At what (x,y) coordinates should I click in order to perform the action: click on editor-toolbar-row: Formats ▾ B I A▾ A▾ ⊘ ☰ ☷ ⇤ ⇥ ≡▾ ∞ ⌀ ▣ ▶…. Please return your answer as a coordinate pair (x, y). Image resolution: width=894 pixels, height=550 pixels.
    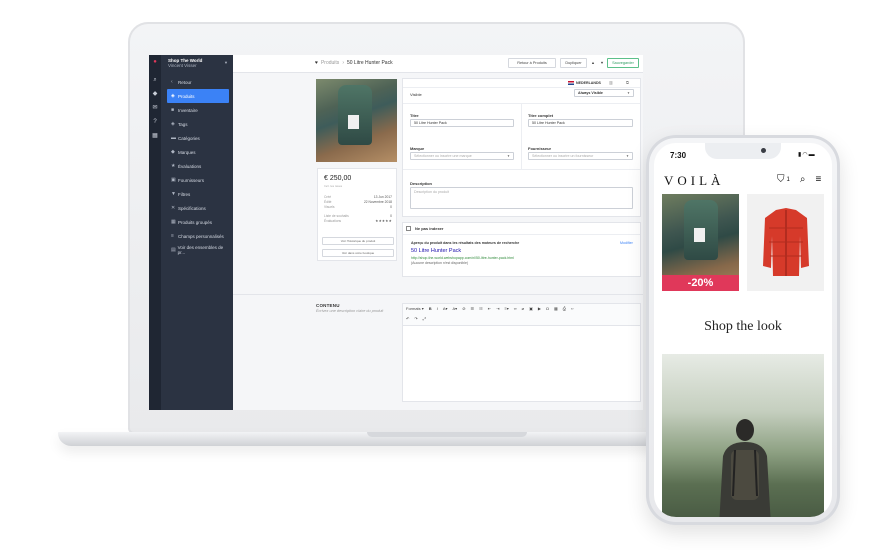
    Looking at the image, I should click on (490, 308).